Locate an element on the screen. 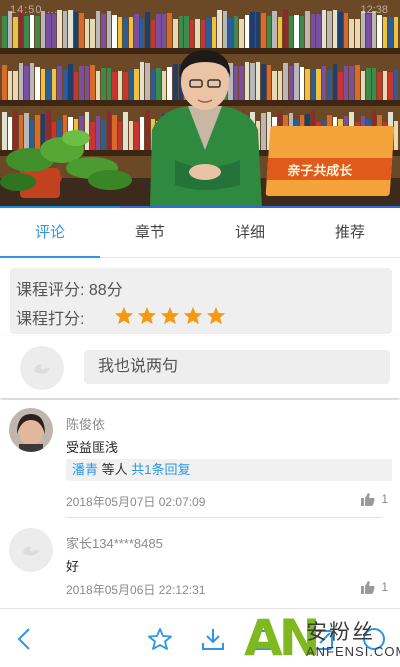 The width and height of the screenshot is (400, 667). rating-panel: 课程评分: 88分 课程打分: is located at coordinates (201, 301).